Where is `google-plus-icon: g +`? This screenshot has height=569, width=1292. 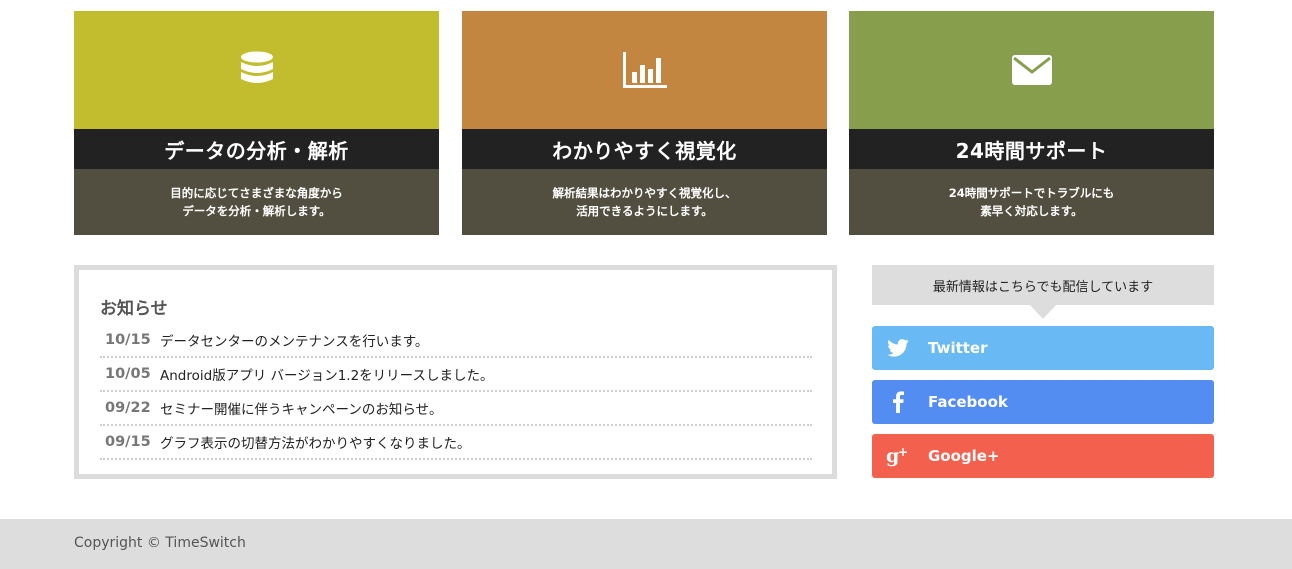 google-plus-icon: g + is located at coordinates (898, 456).